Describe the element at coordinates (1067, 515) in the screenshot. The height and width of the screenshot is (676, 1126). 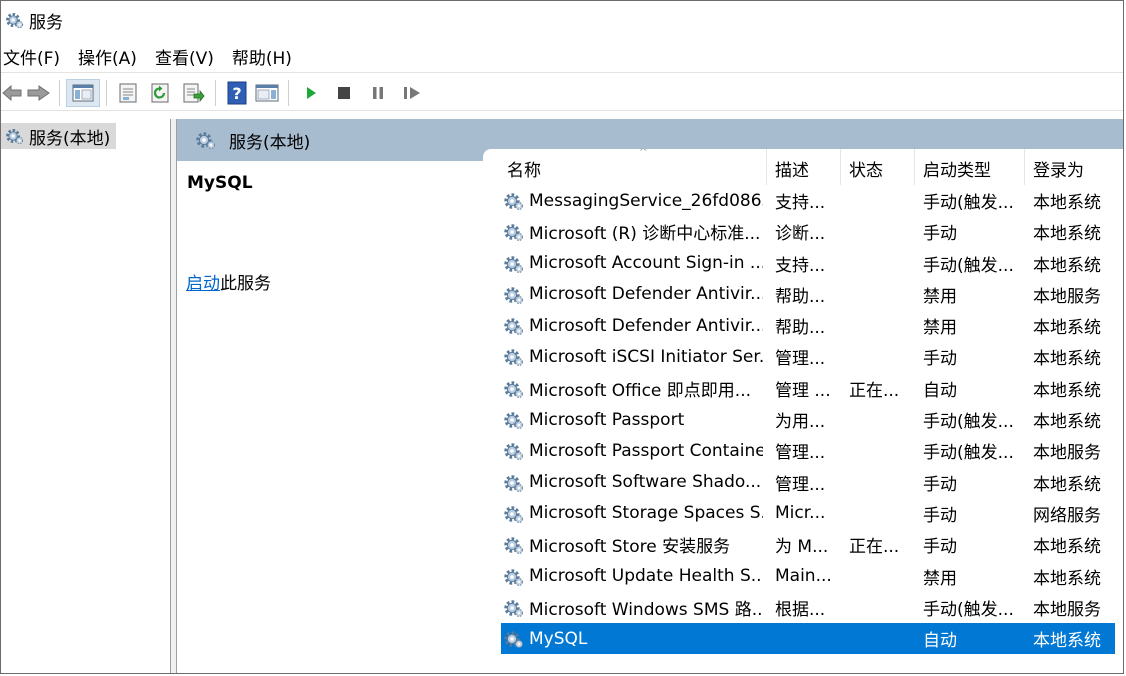
I see `service-log-on-as: 网络服务` at that location.